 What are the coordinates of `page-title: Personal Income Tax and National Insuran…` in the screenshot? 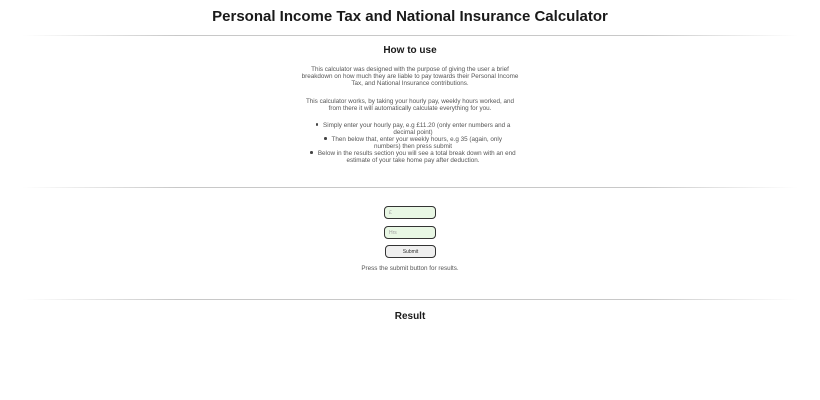 It's located at (410, 16).